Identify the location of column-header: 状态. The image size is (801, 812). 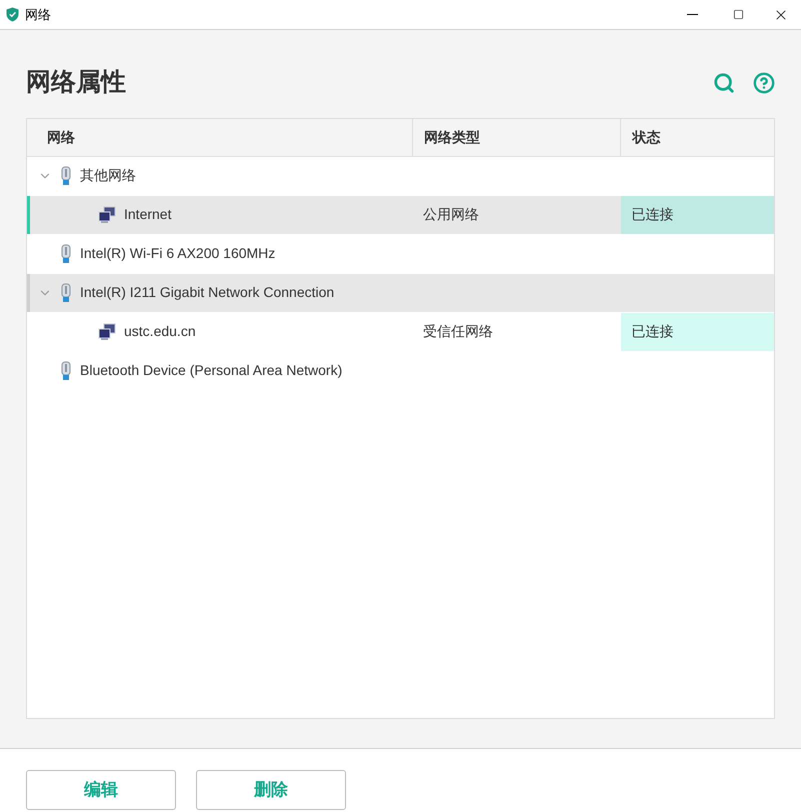
(697, 137).